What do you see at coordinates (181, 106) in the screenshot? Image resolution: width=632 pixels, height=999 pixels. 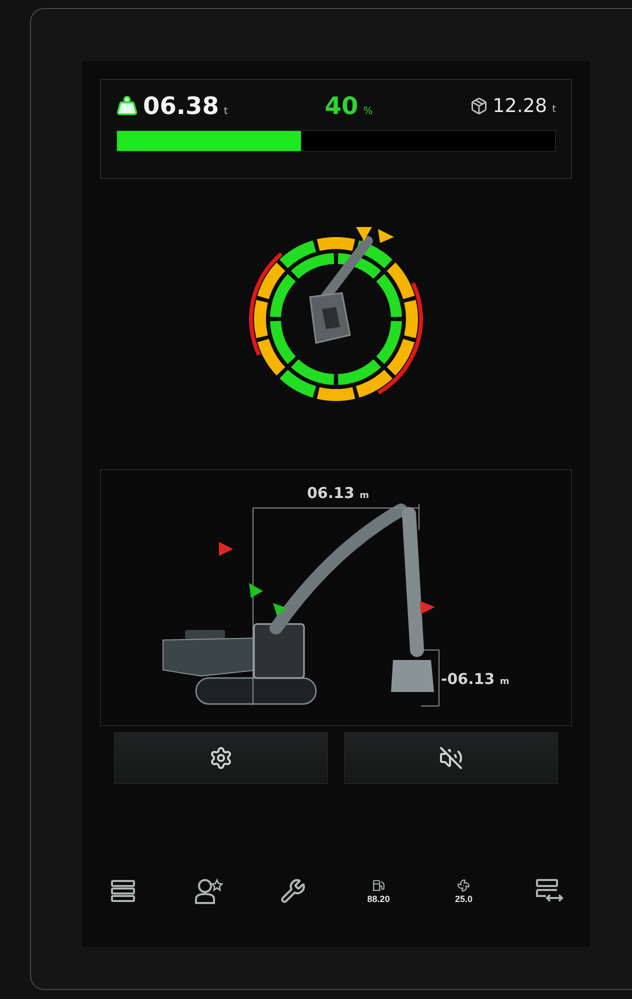 I see `payload-value: 06.38` at bounding box center [181, 106].